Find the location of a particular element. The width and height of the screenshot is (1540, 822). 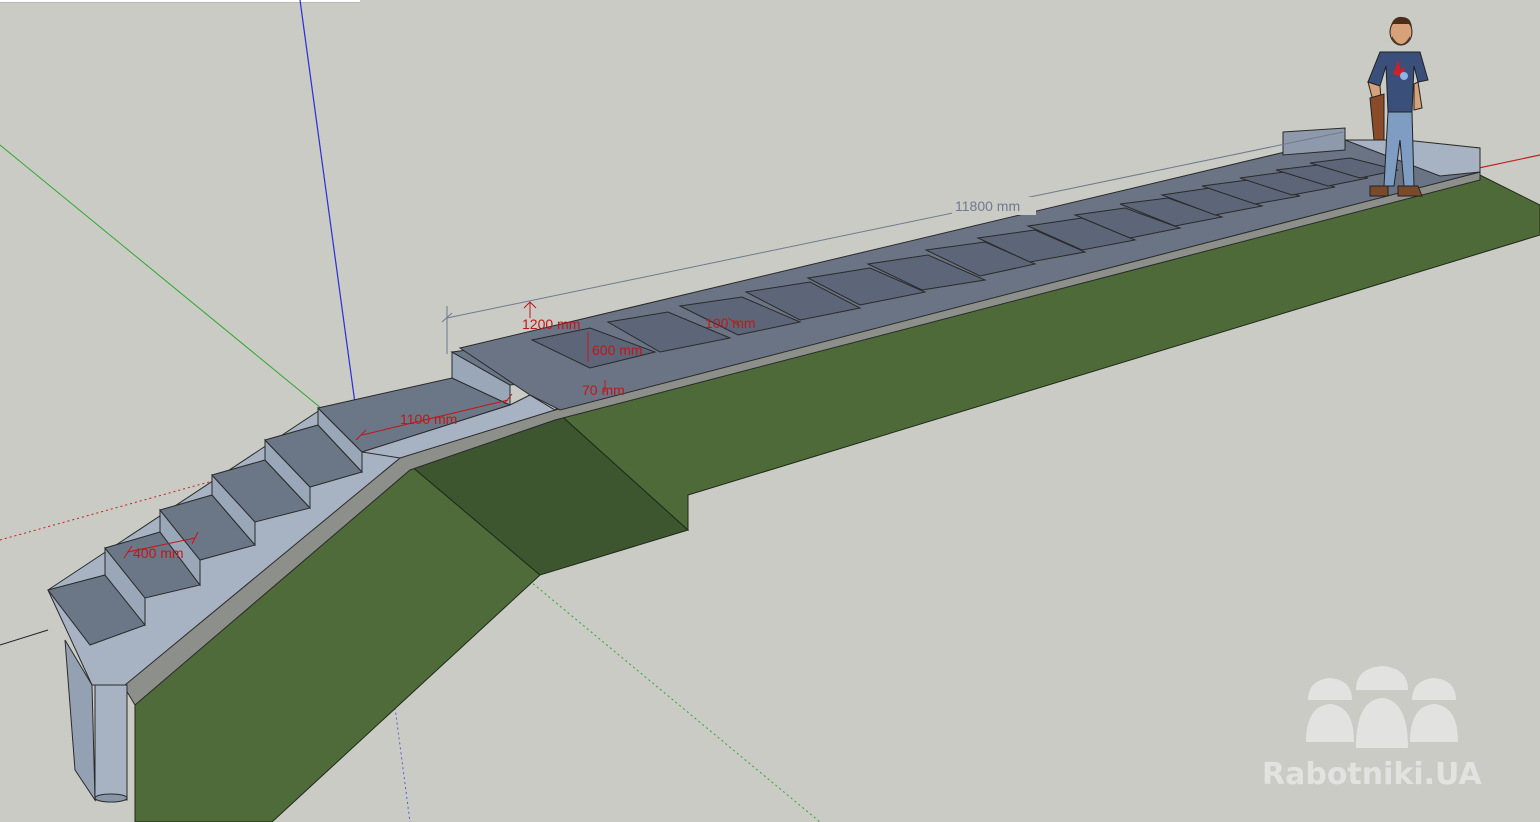

dim-label-70: 70 mm is located at coordinates (603, 390).